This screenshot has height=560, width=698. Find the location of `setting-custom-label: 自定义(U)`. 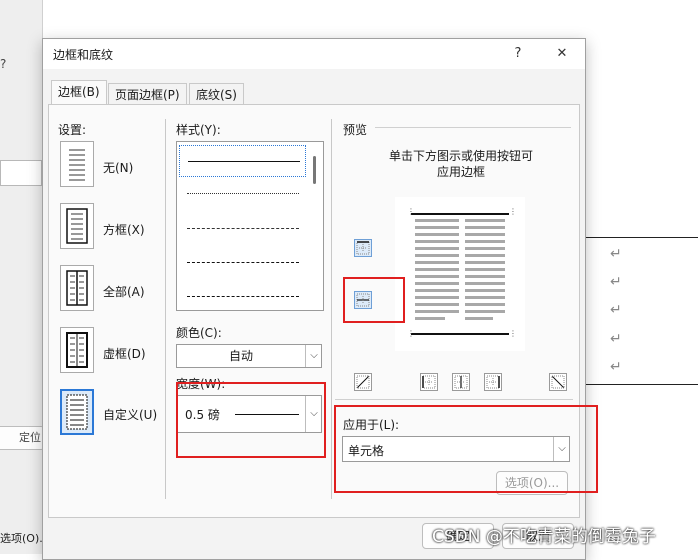

setting-custom-label: 自定义(U) is located at coordinates (130, 414).